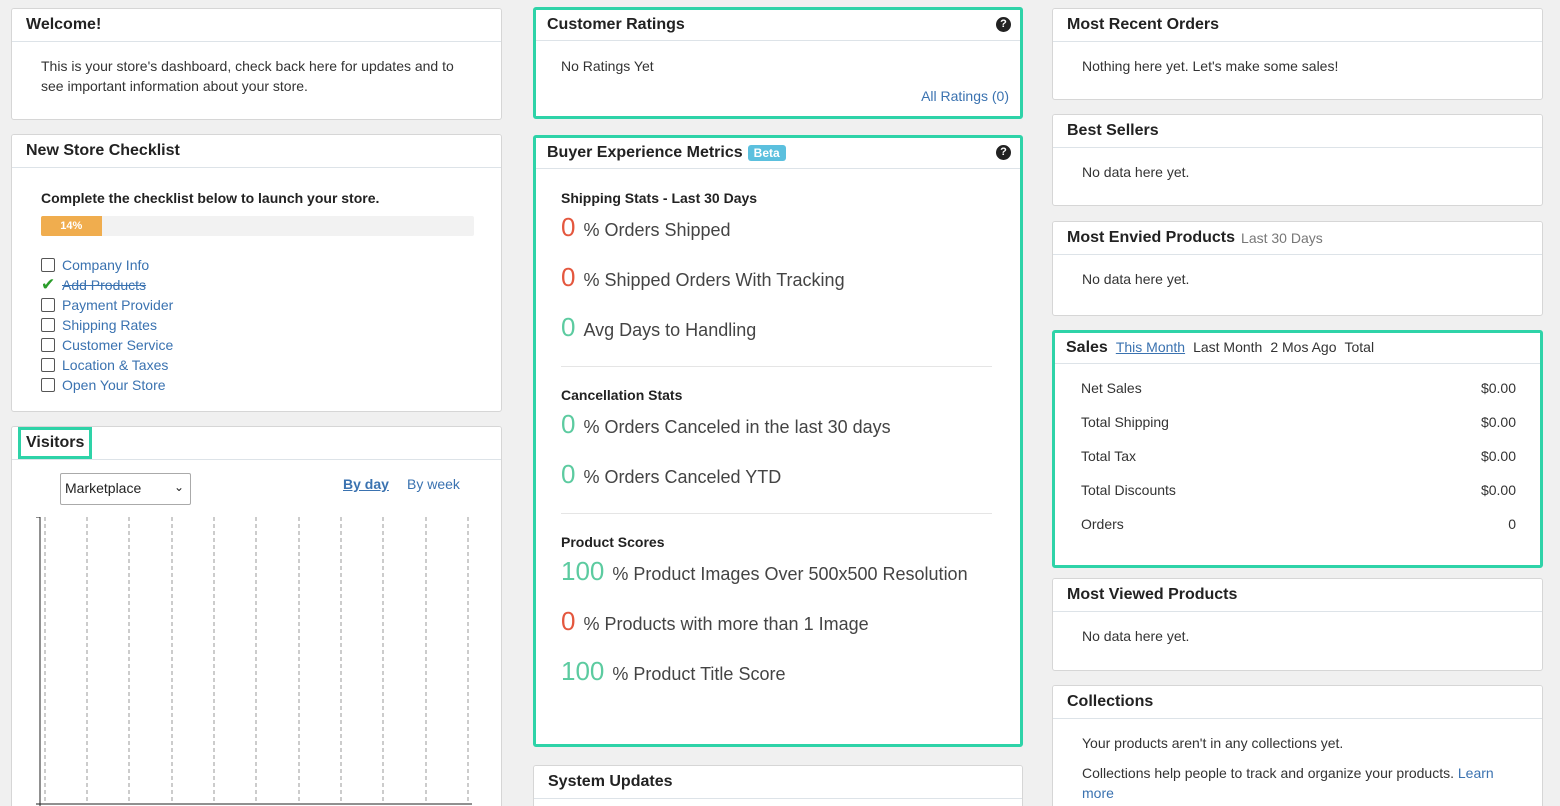 The height and width of the screenshot is (806, 1560). What do you see at coordinates (48, 284) in the screenshot?
I see `checkmark-icon: ✔` at bounding box center [48, 284].